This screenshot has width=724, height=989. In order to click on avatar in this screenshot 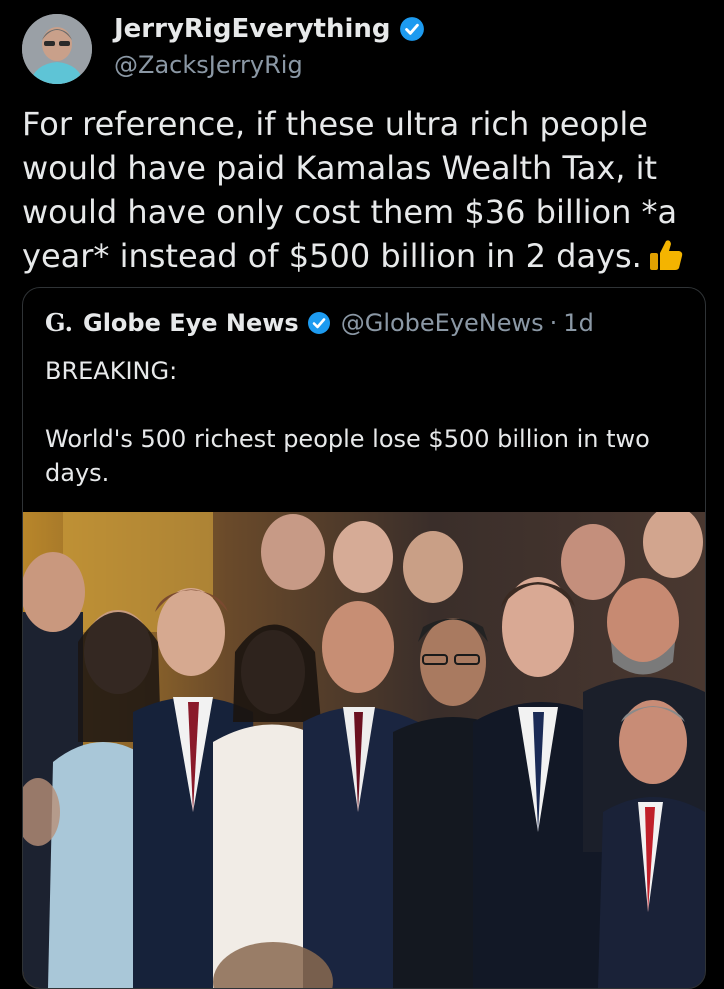, I will do `click(57, 49)`.